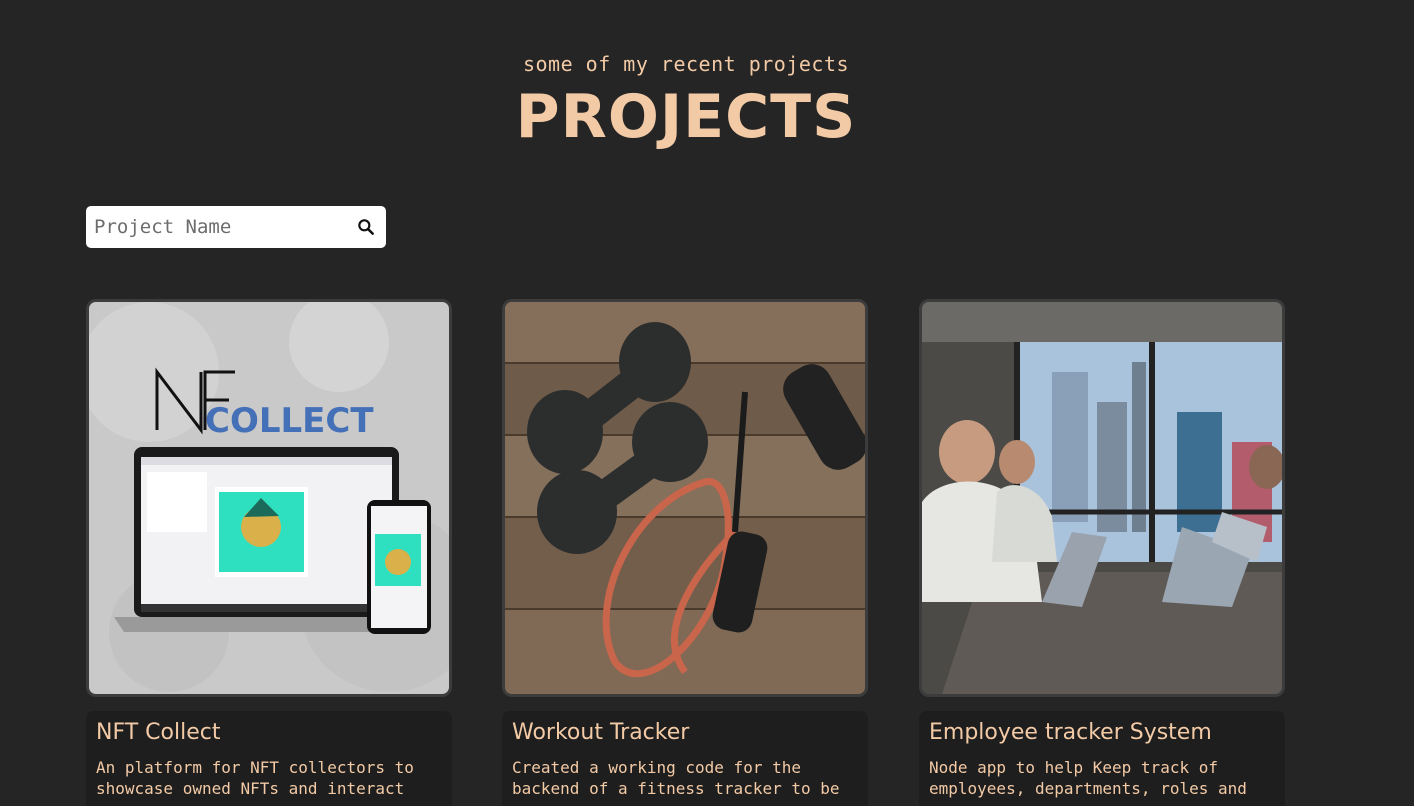 This screenshot has width=1414, height=806. What do you see at coordinates (686, 64) in the screenshot?
I see `page-subtitle: some of my recent projects` at bounding box center [686, 64].